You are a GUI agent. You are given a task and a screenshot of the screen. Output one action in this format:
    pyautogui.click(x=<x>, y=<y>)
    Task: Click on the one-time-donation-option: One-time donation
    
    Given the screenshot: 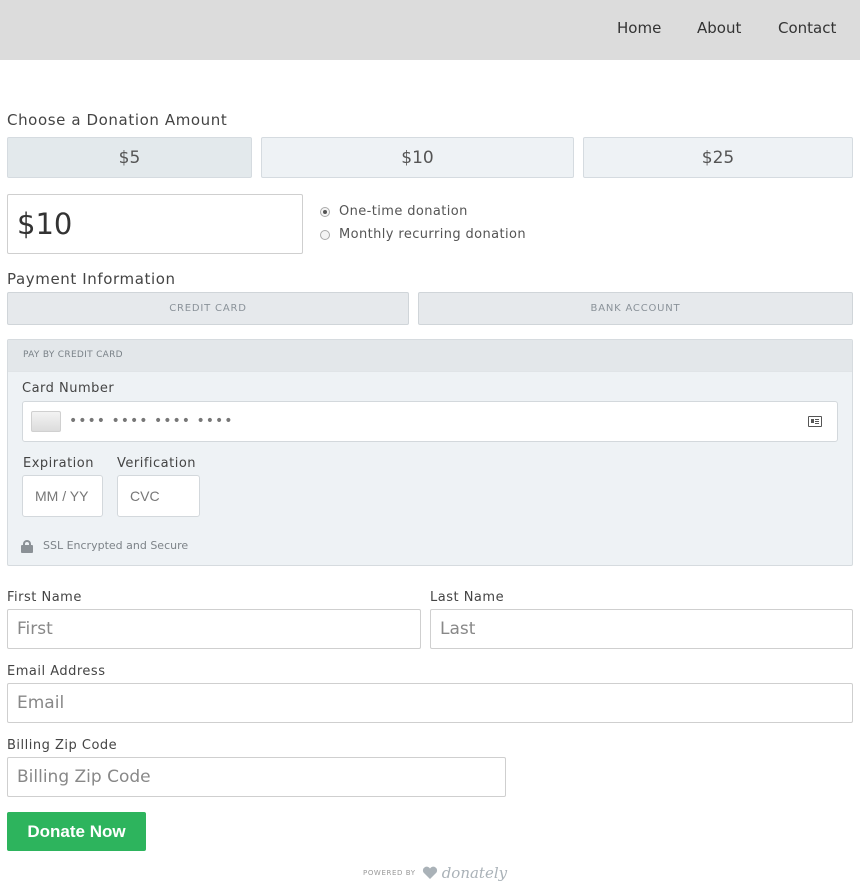 What is the action you would take?
    pyautogui.click(x=394, y=211)
    